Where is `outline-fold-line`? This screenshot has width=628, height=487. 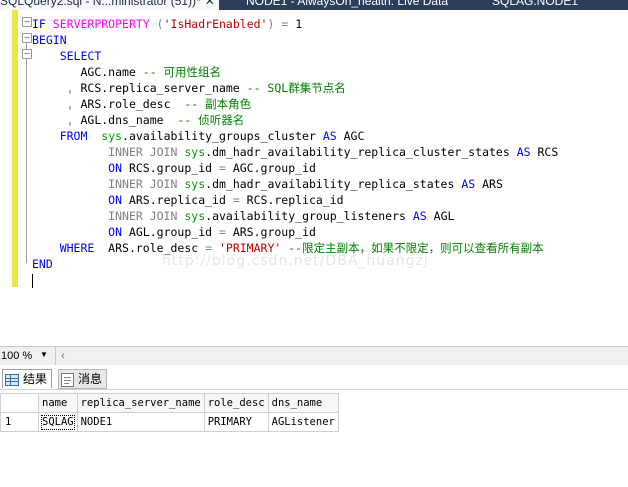
outline-fold-line is located at coordinates (26, 148).